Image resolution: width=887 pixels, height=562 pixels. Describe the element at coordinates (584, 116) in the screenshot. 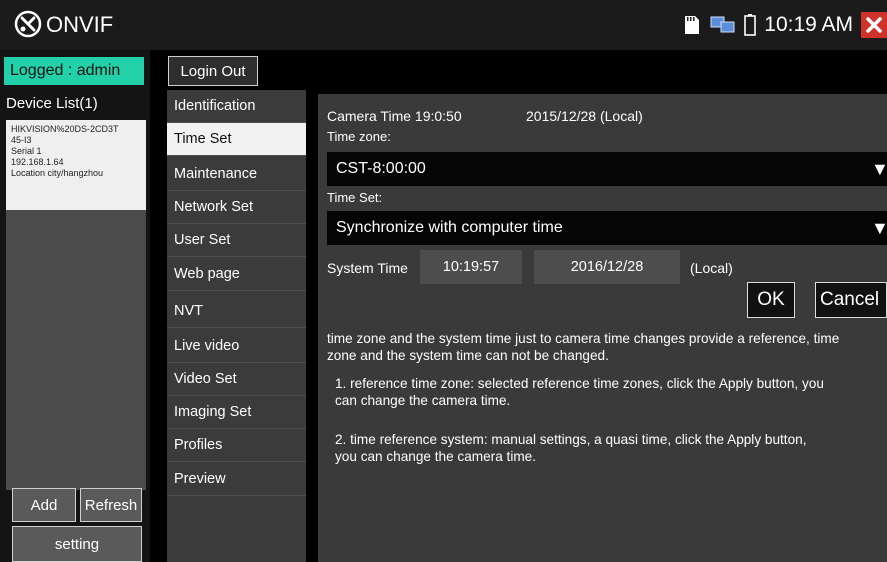

I see `camera-date: 2015/12/28 (Local)` at that location.